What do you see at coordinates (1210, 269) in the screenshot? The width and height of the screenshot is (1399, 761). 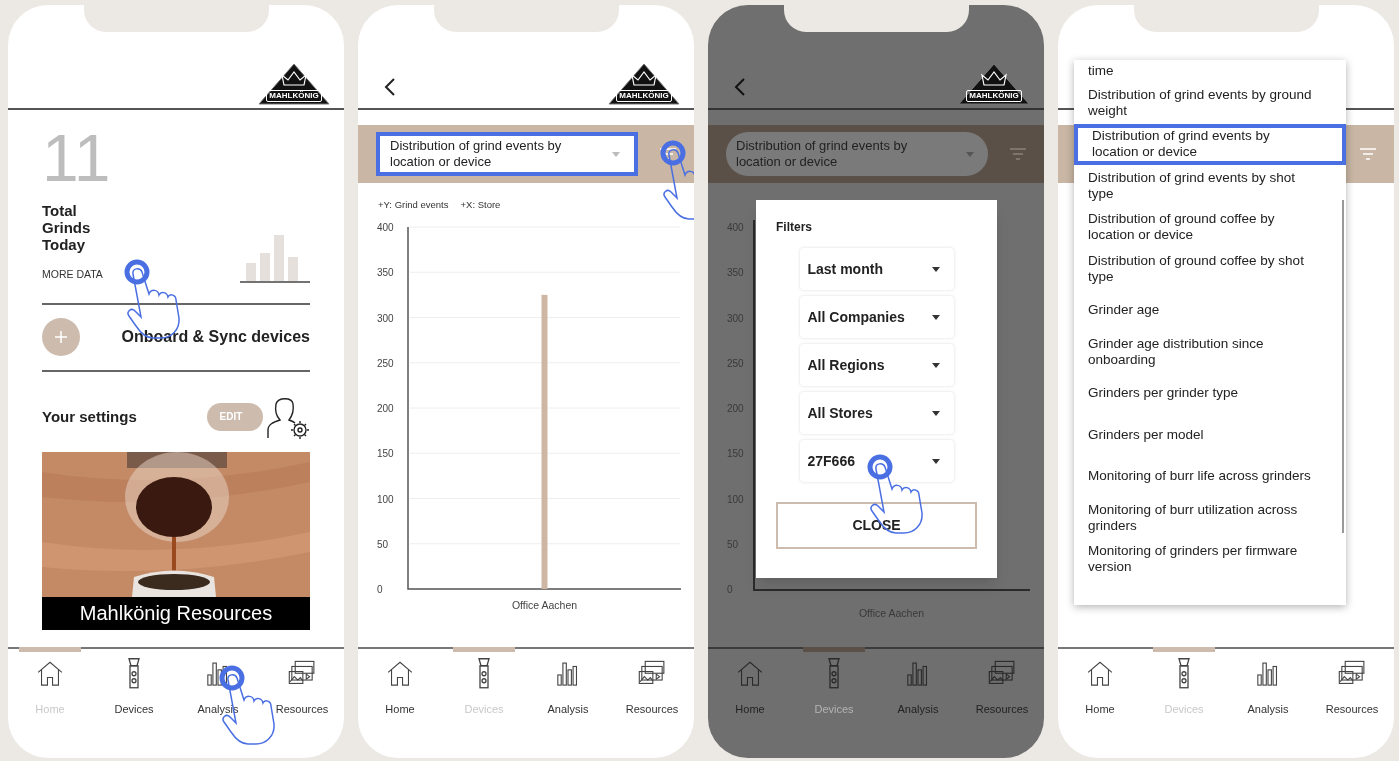 I see `dropdown-option: Distribution of ground coffee by shot type` at bounding box center [1210, 269].